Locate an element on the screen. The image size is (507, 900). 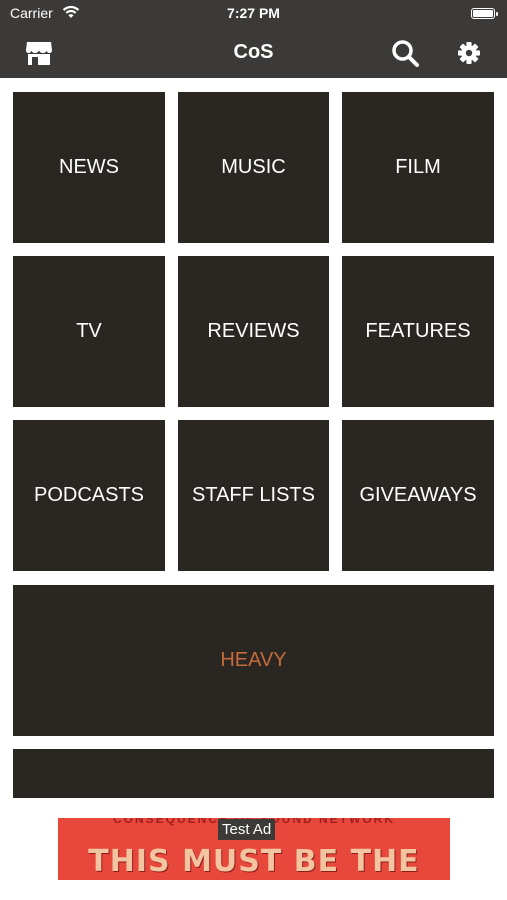
tile-partial is located at coordinates (253, 773).